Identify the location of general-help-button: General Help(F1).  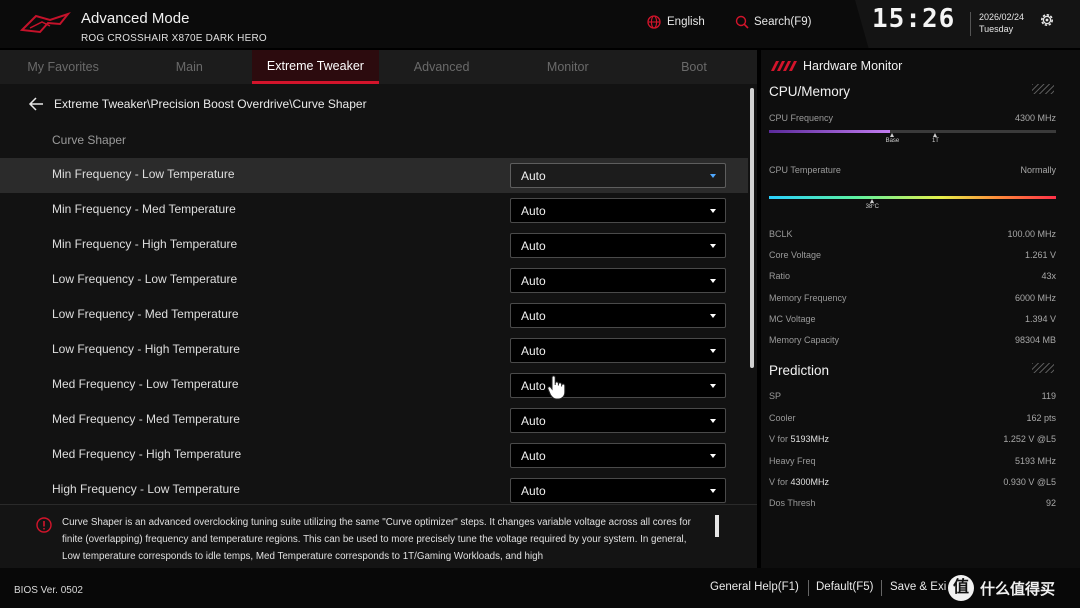
(754, 587).